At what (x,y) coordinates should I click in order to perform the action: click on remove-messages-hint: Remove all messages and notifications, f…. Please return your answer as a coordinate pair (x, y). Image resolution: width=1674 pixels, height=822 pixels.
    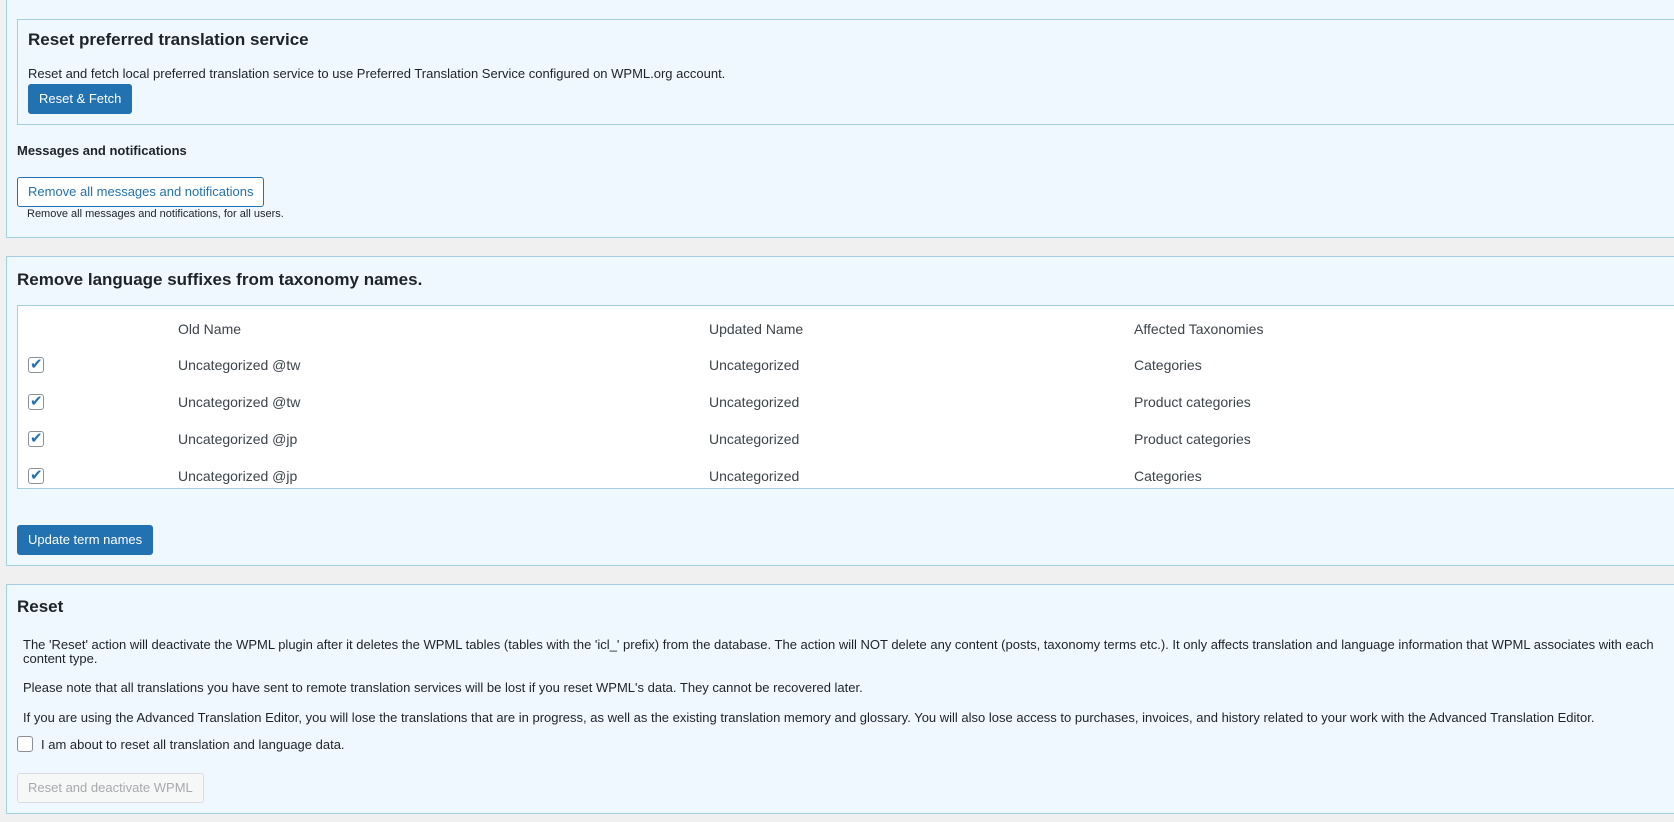
    Looking at the image, I should click on (155, 214).